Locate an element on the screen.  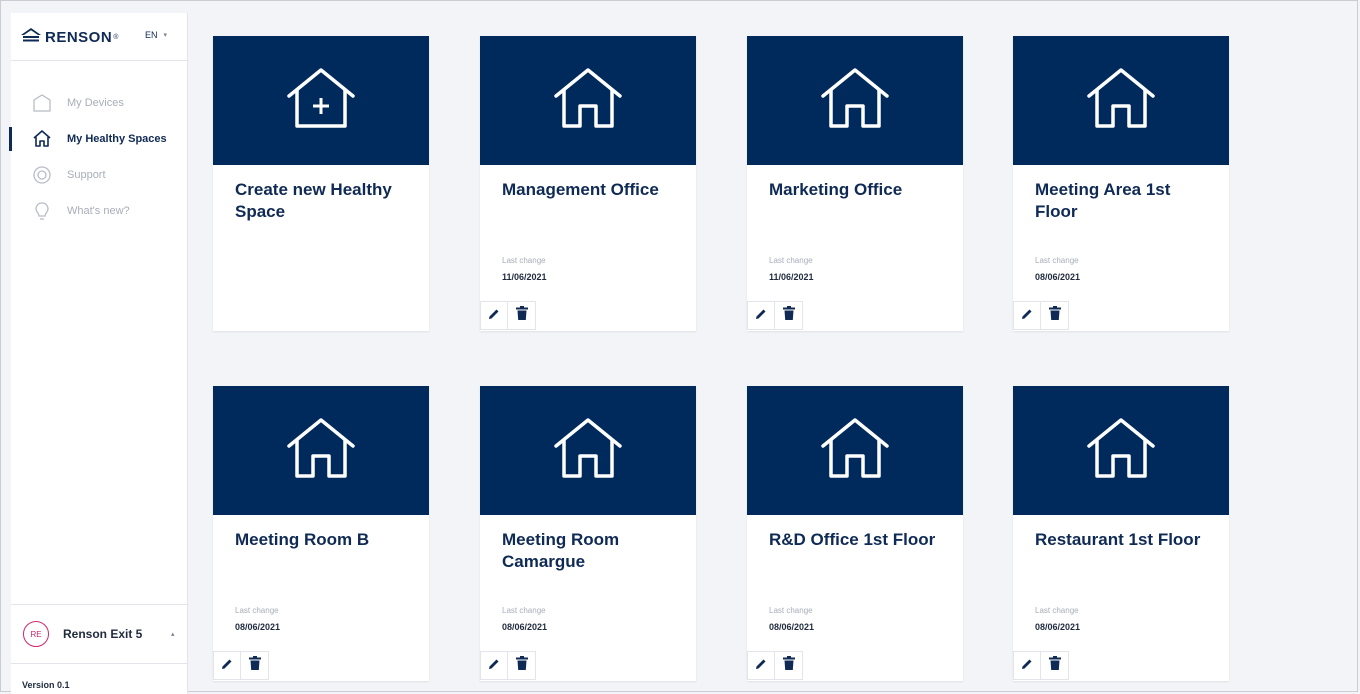
card-title: Restaurant 1st Floor is located at coordinates (1118, 539).